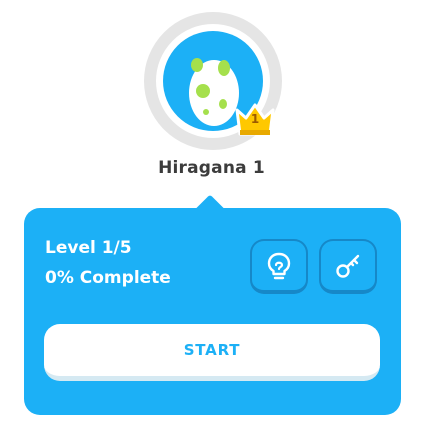 This screenshot has width=423, height=422. Describe the element at coordinates (211, 168) in the screenshot. I see `skill-title: Hiragana 1` at that location.